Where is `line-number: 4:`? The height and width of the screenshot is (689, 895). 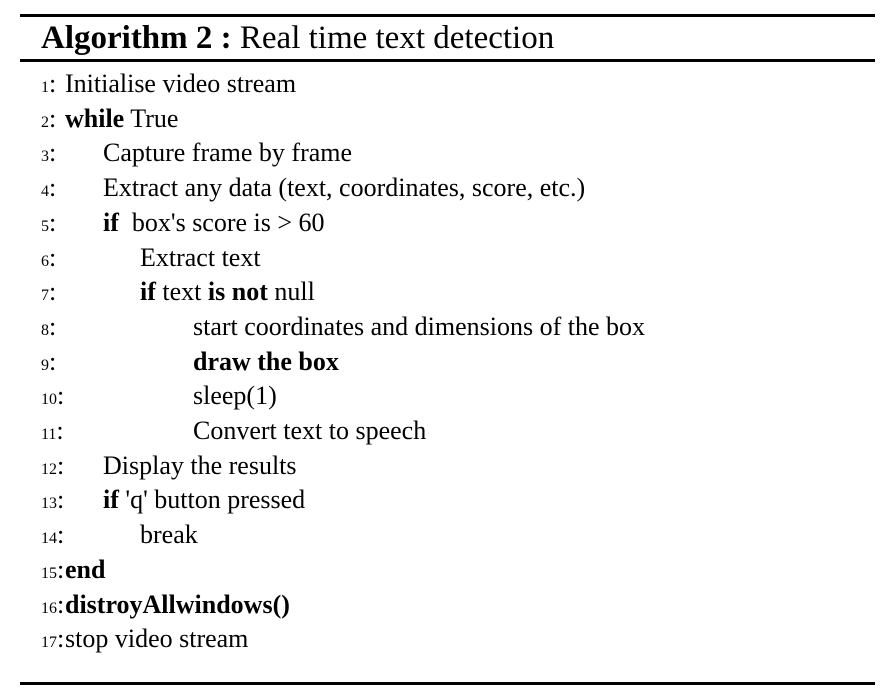 line-number: 4: is located at coordinates (48, 190).